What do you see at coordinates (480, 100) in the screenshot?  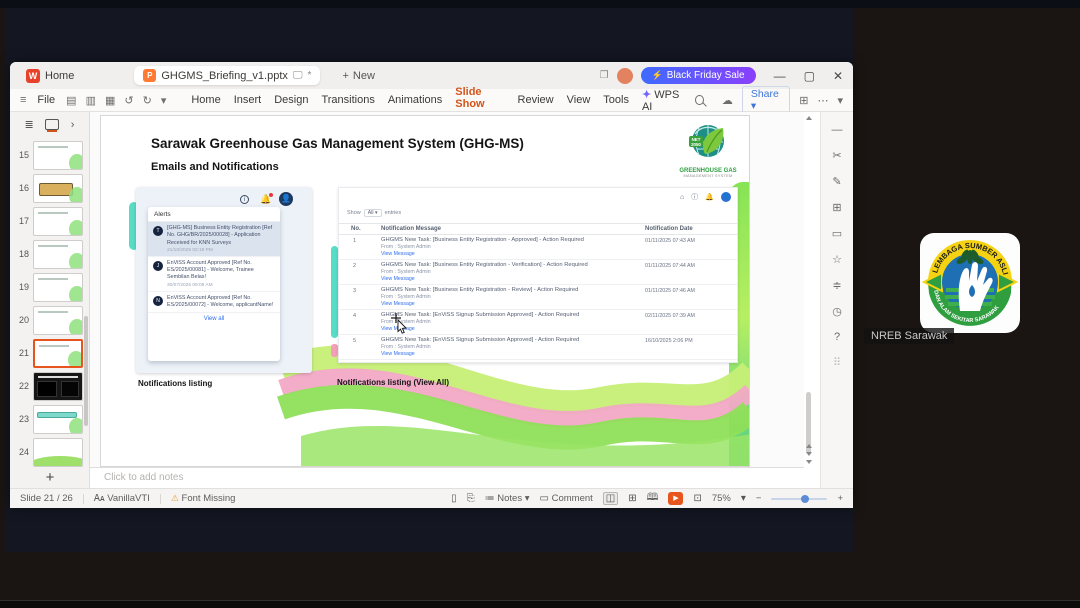 I see `menu-slide-show: Slide Show` at bounding box center [480, 100].